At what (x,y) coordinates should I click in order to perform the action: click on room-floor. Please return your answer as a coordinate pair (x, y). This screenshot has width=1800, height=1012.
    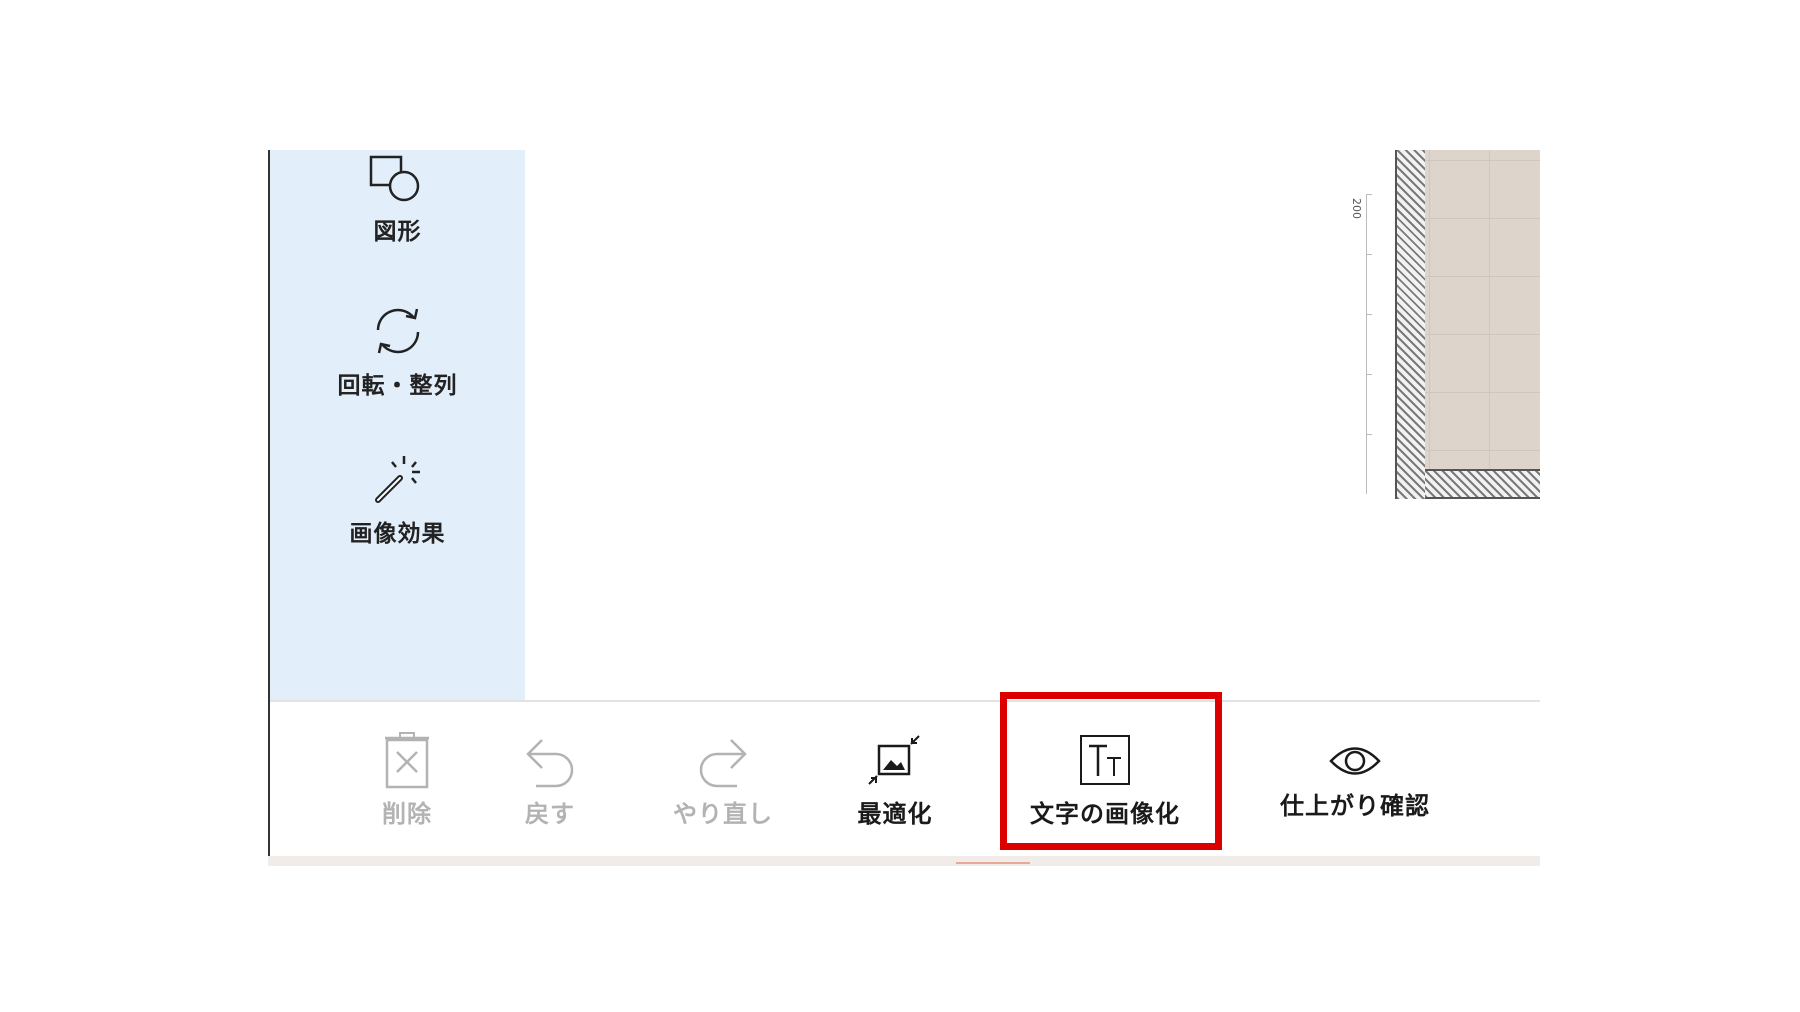
    Looking at the image, I should click on (1482, 309).